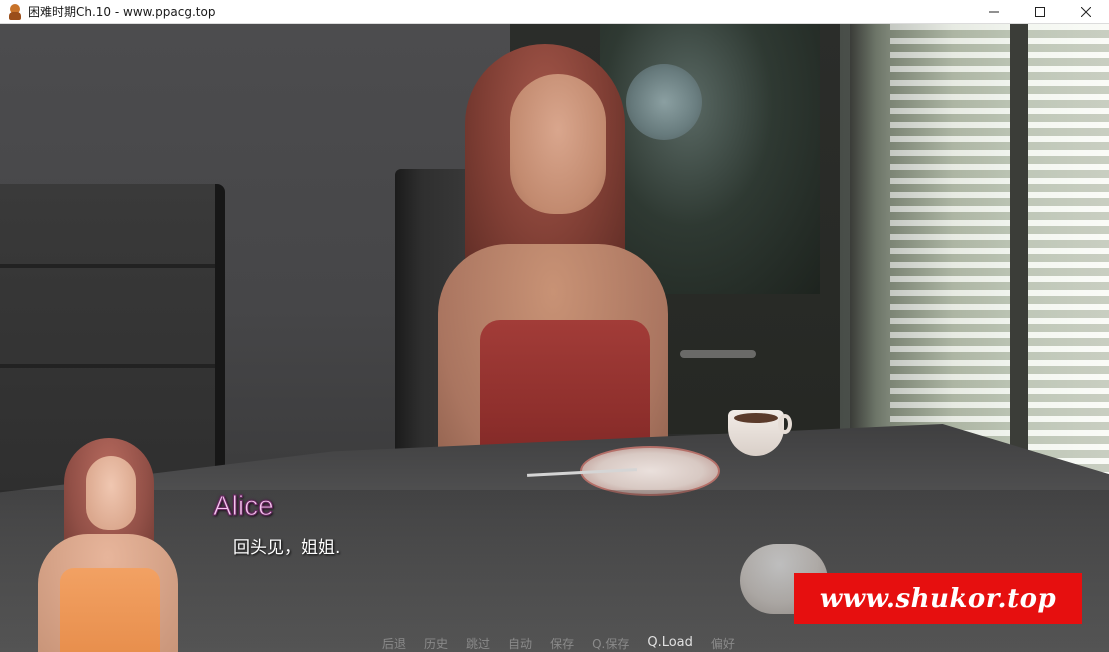  Describe the element at coordinates (670, 643) in the screenshot. I see `quick-menu-quick-load: Q.Load` at that location.